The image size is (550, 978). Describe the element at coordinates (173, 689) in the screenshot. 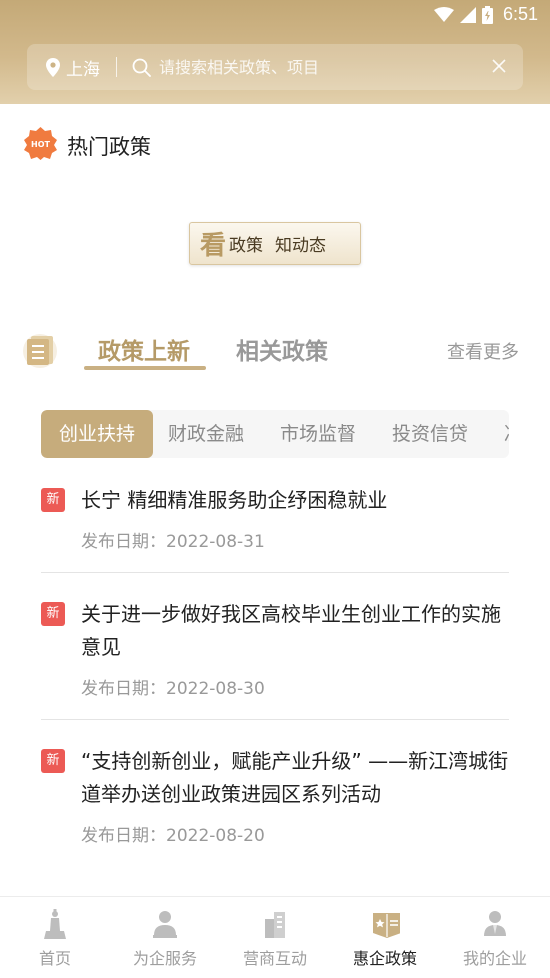

I see `news-date: 发布日期：2022-08-30` at that location.